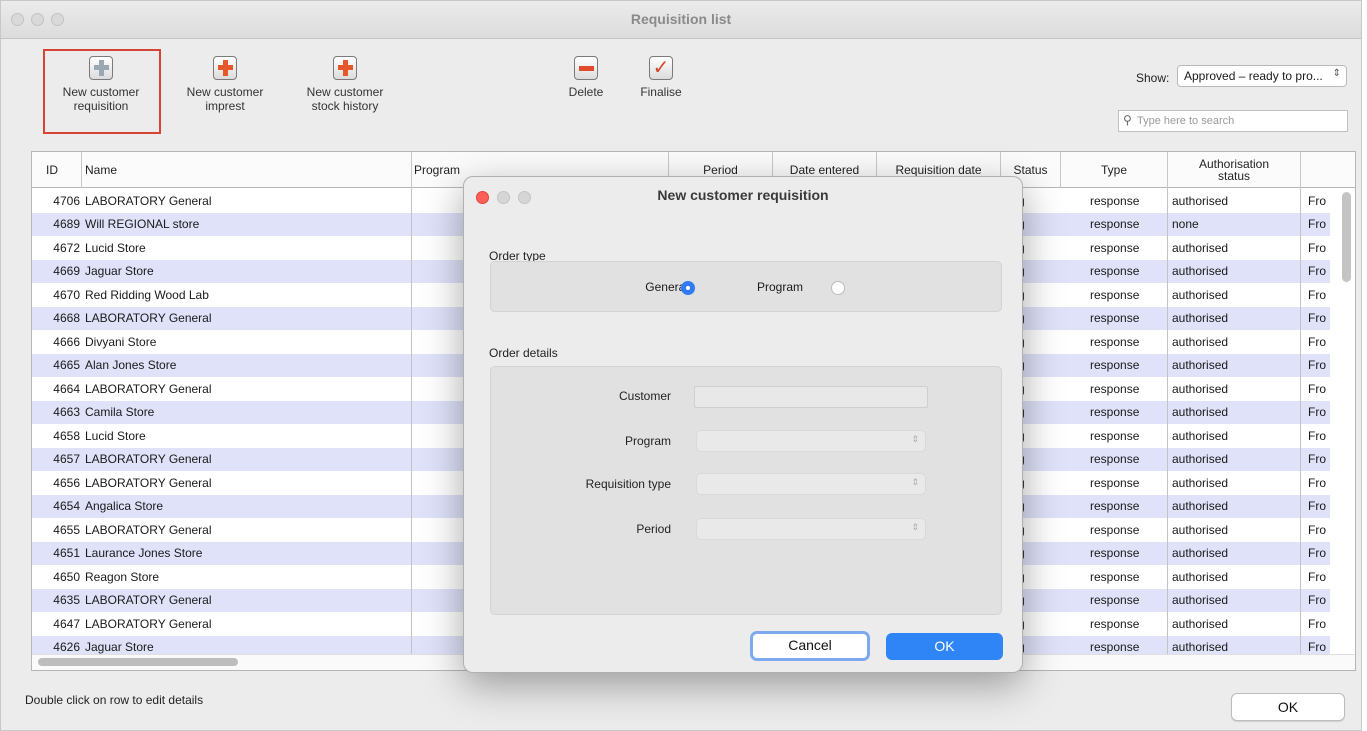  Describe the element at coordinates (66, 529) in the screenshot. I see `cell-id: 4655` at that location.